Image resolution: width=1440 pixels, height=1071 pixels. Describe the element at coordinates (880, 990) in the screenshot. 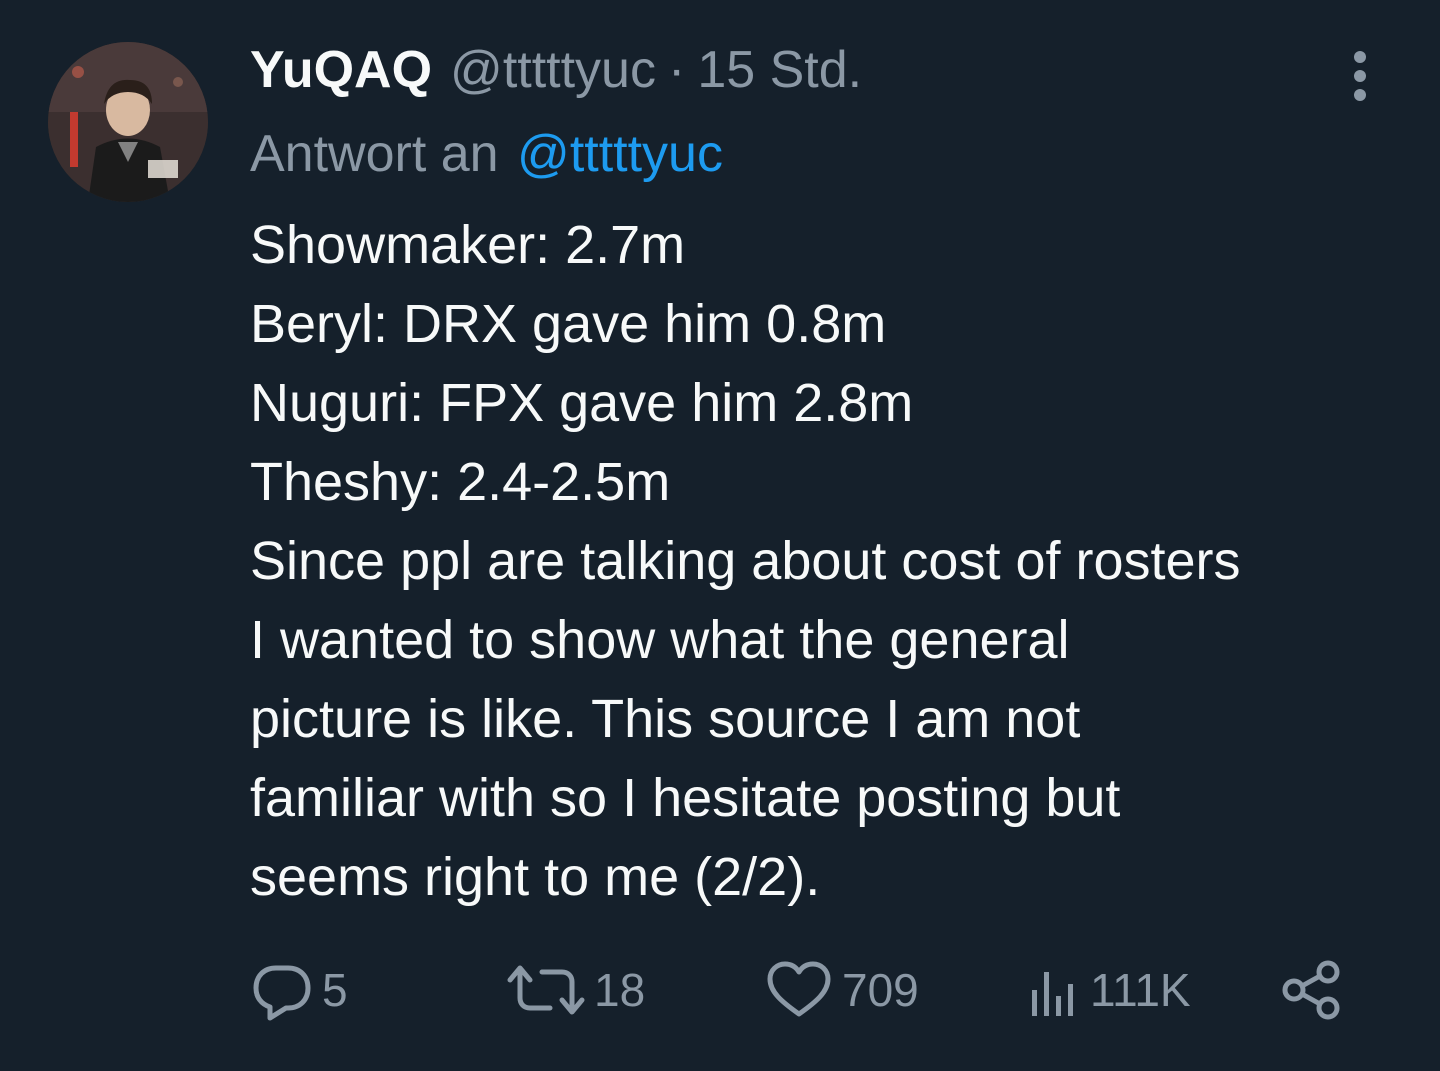

I see `like-count: 709` at that location.